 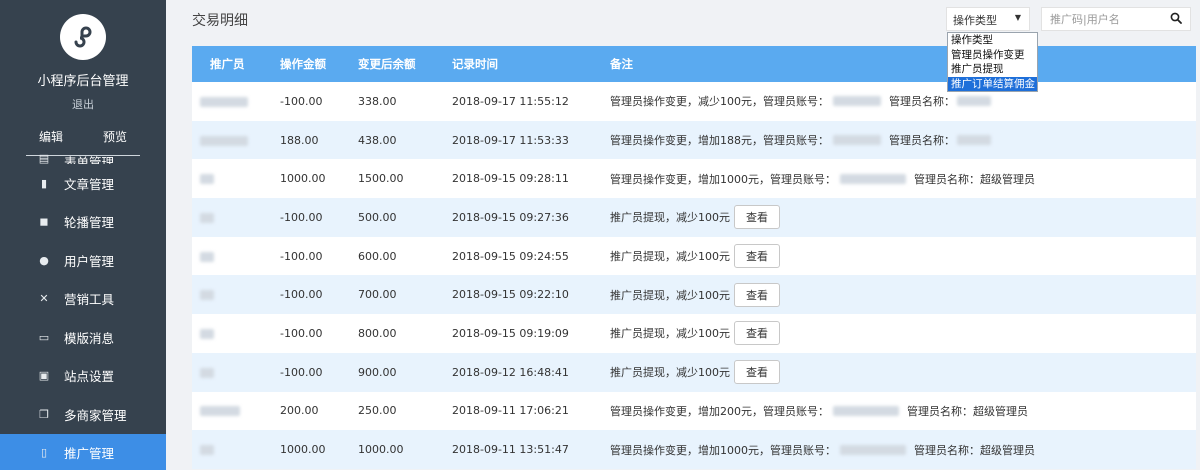 What do you see at coordinates (510, 372) in the screenshot?
I see `time-cell: 2018-09-12 16:48:41` at bounding box center [510, 372].